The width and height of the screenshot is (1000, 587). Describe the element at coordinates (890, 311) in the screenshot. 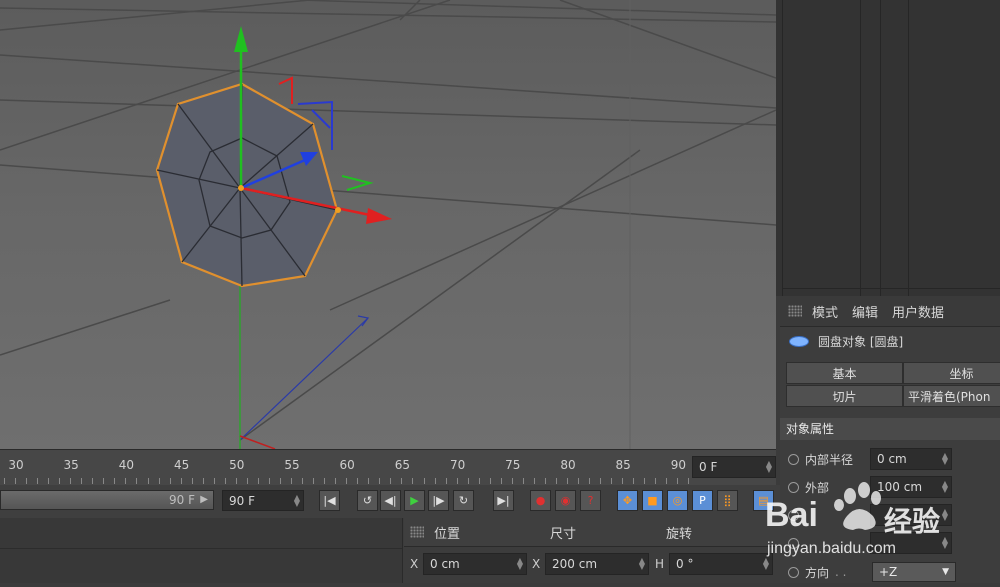

I see `attribute-menu-bar: 模式 编辑 用户数据` at that location.